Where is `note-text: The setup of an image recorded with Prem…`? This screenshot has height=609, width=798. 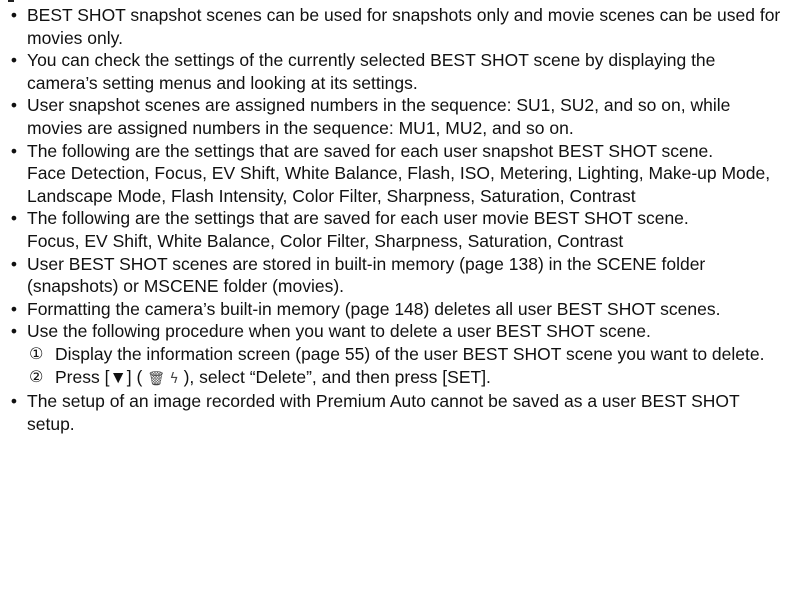
note-text: The setup of an image recorded with Prem… is located at coordinates (383, 412).